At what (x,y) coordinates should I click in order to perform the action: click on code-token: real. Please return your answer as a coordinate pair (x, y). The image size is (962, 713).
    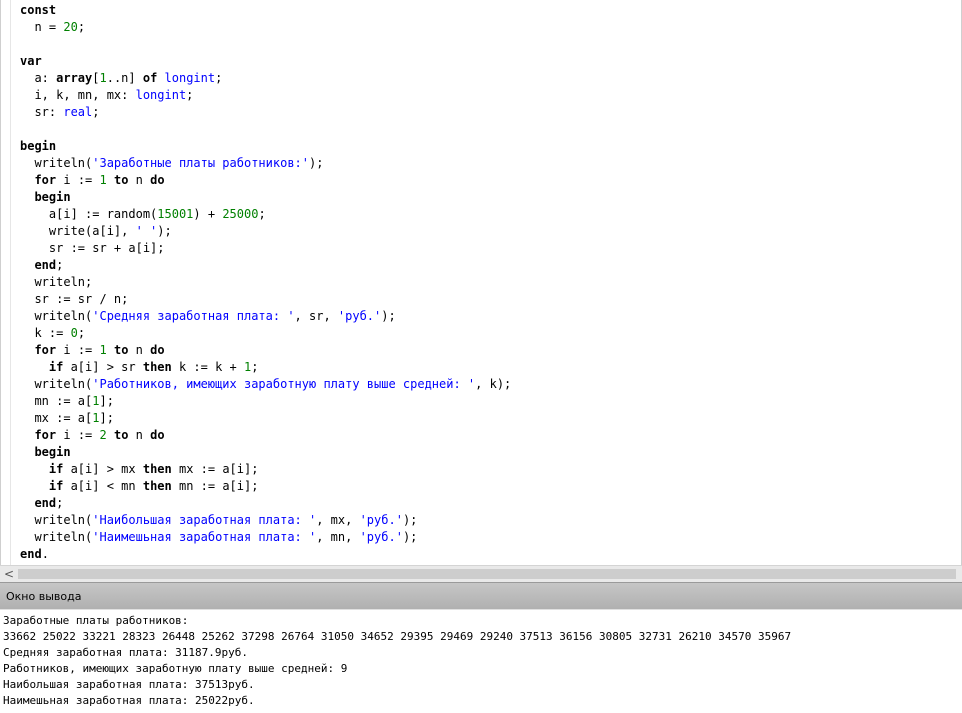
    Looking at the image, I should click on (78, 112).